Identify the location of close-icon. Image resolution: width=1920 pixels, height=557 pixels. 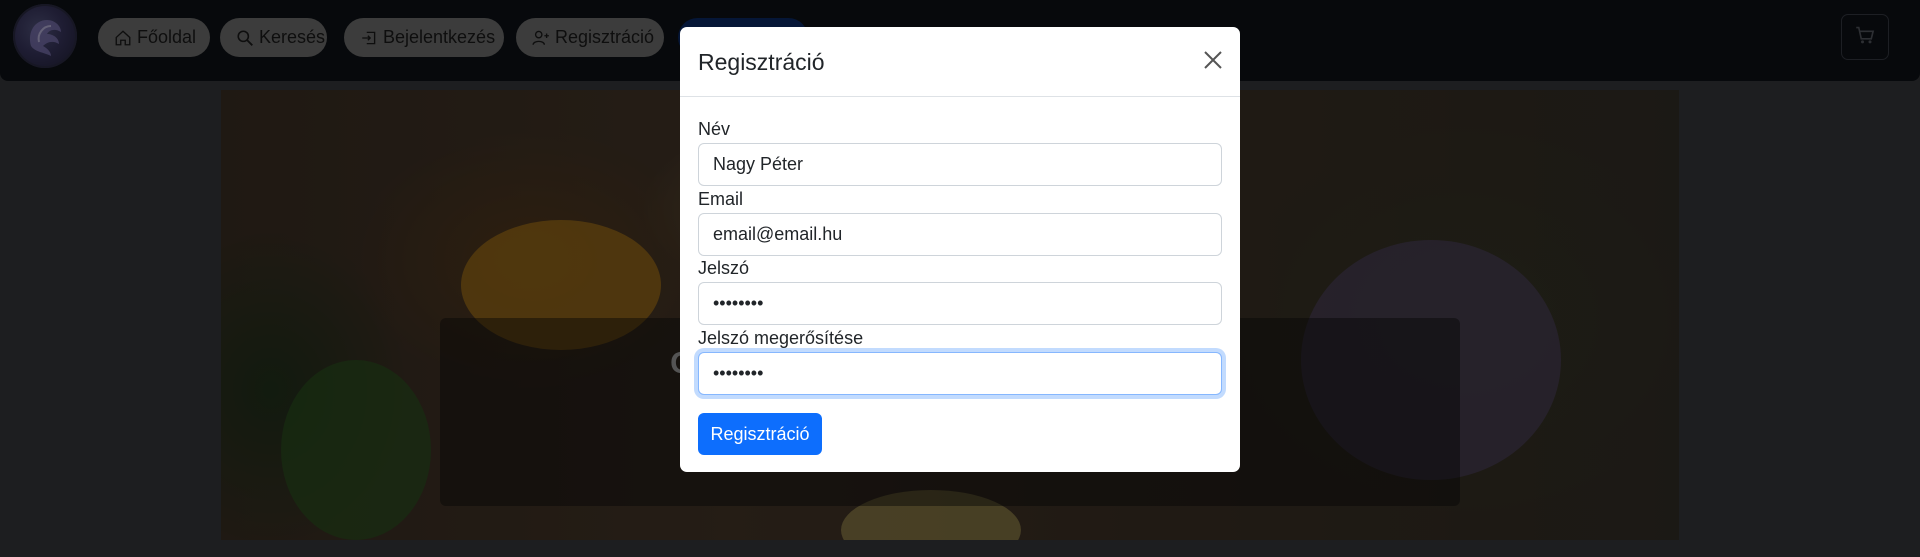
(1213, 62).